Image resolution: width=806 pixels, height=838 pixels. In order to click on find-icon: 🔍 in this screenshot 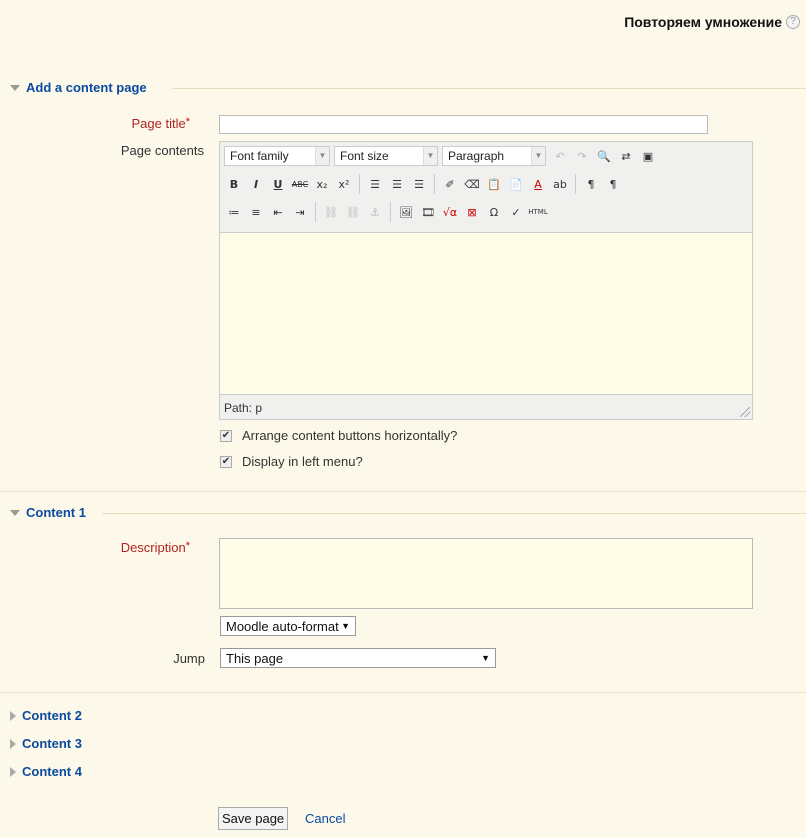, I will do `click(604, 156)`.